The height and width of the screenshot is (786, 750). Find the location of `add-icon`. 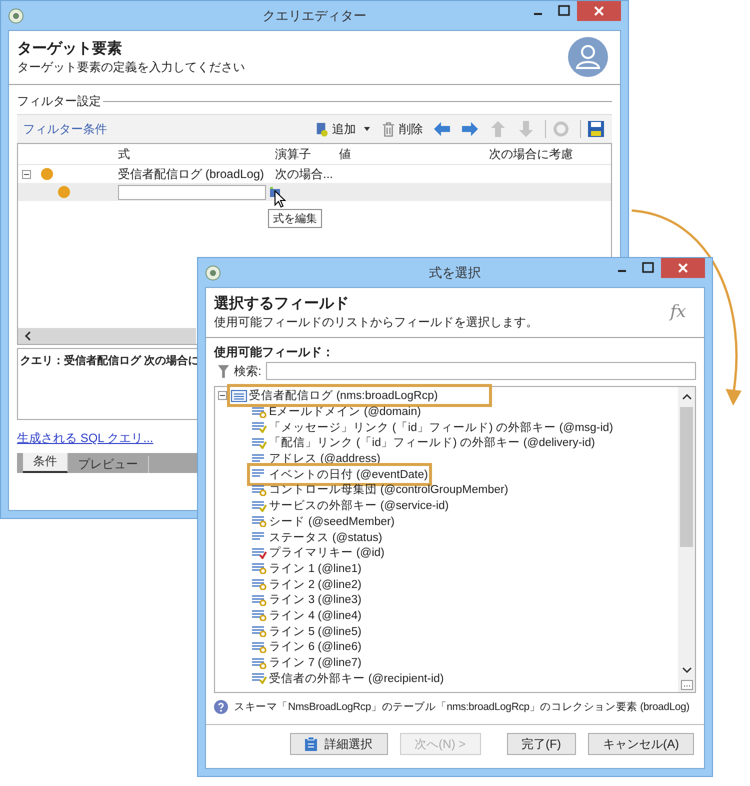

add-icon is located at coordinates (321, 129).